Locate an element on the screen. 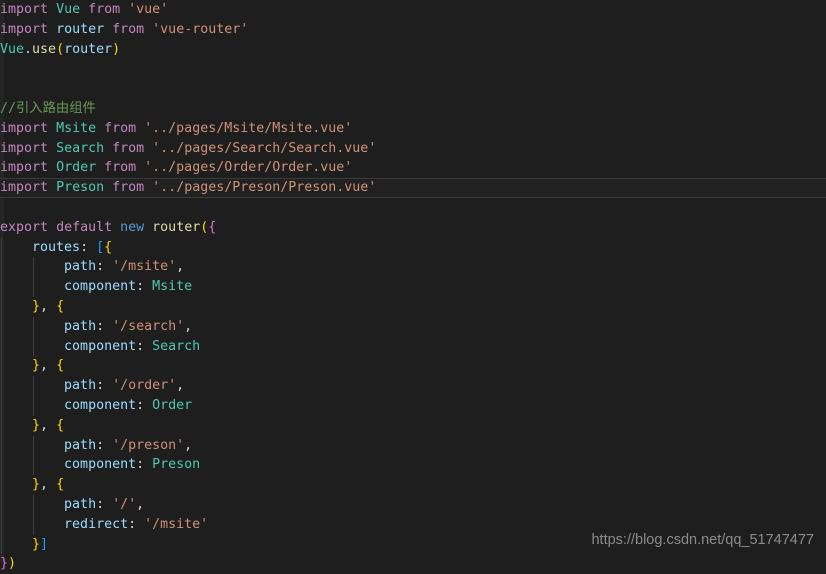 The height and width of the screenshot is (574, 826). code-token-bracket_blue: ] is located at coordinates (44, 544).